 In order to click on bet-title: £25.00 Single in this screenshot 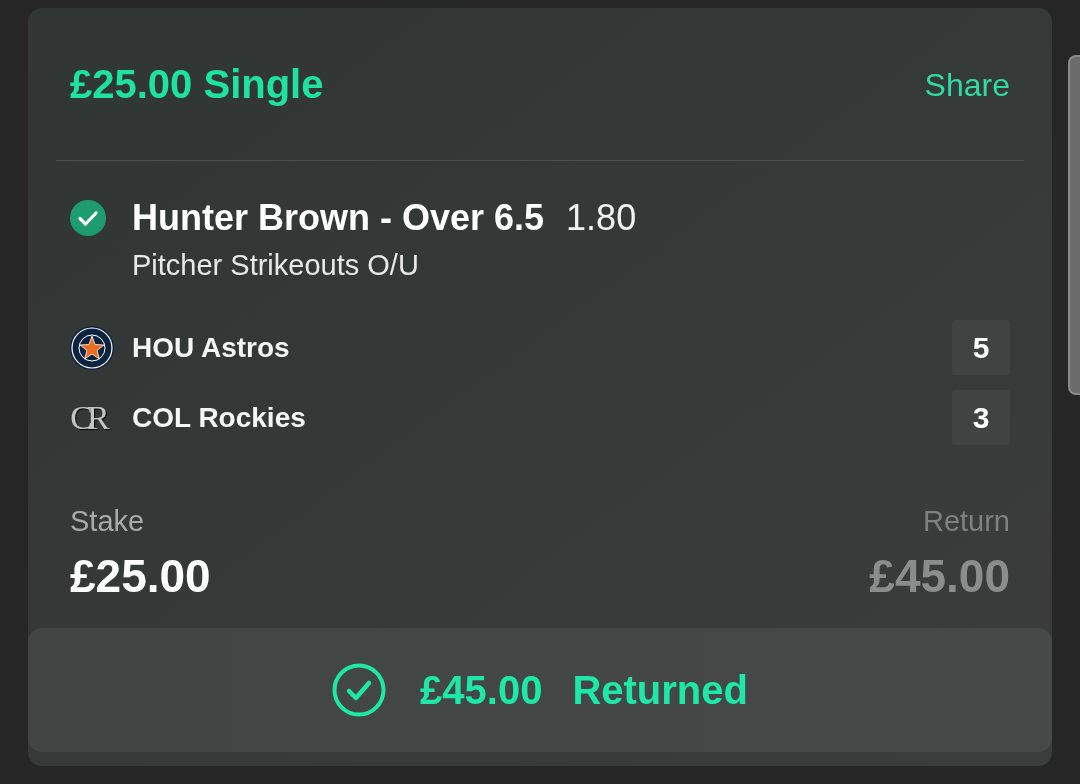, I will do `click(197, 84)`.